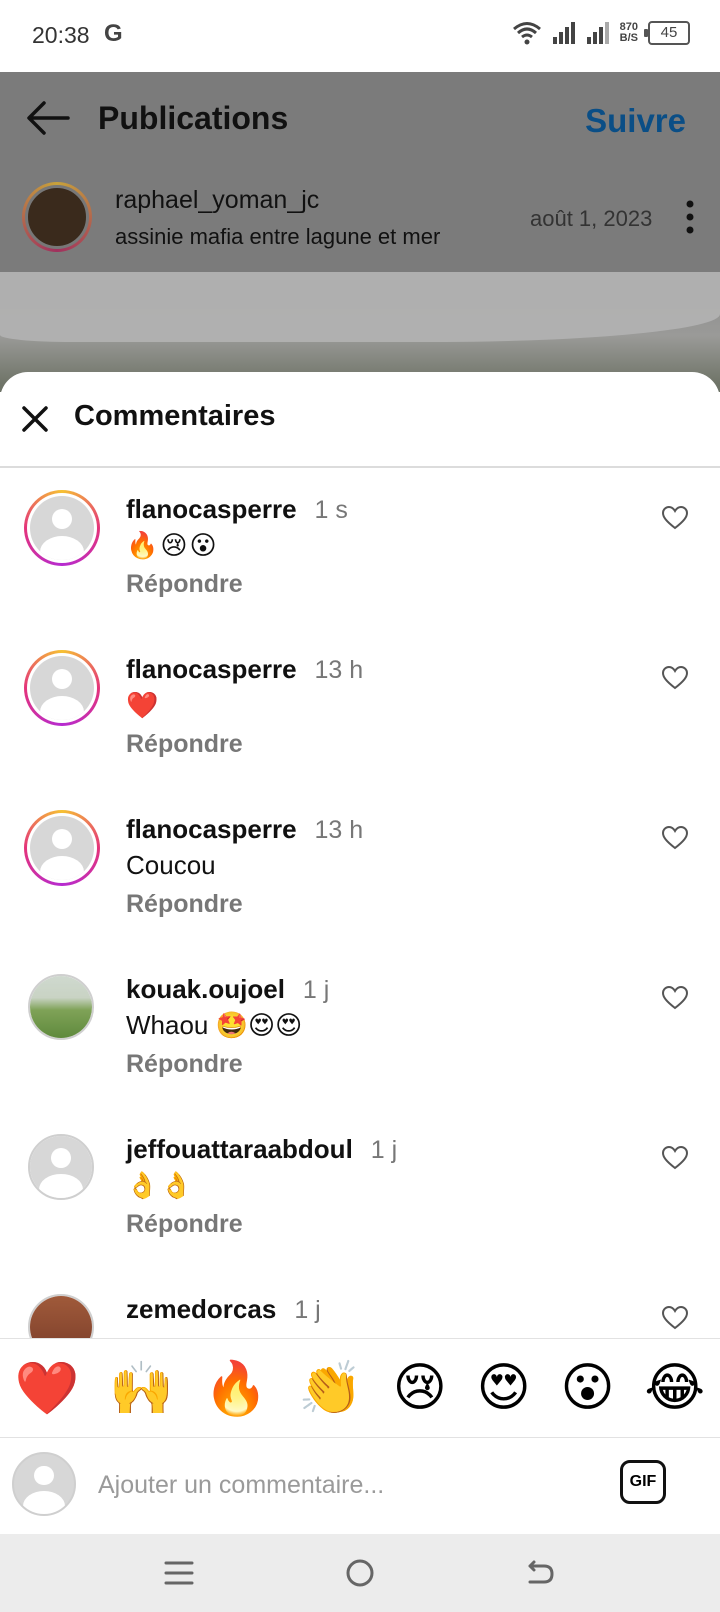 This screenshot has height=1612, width=720. What do you see at coordinates (643, 1482) in the screenshot?
I see `gif-button: GIF` at bounding box center [643, 1482].